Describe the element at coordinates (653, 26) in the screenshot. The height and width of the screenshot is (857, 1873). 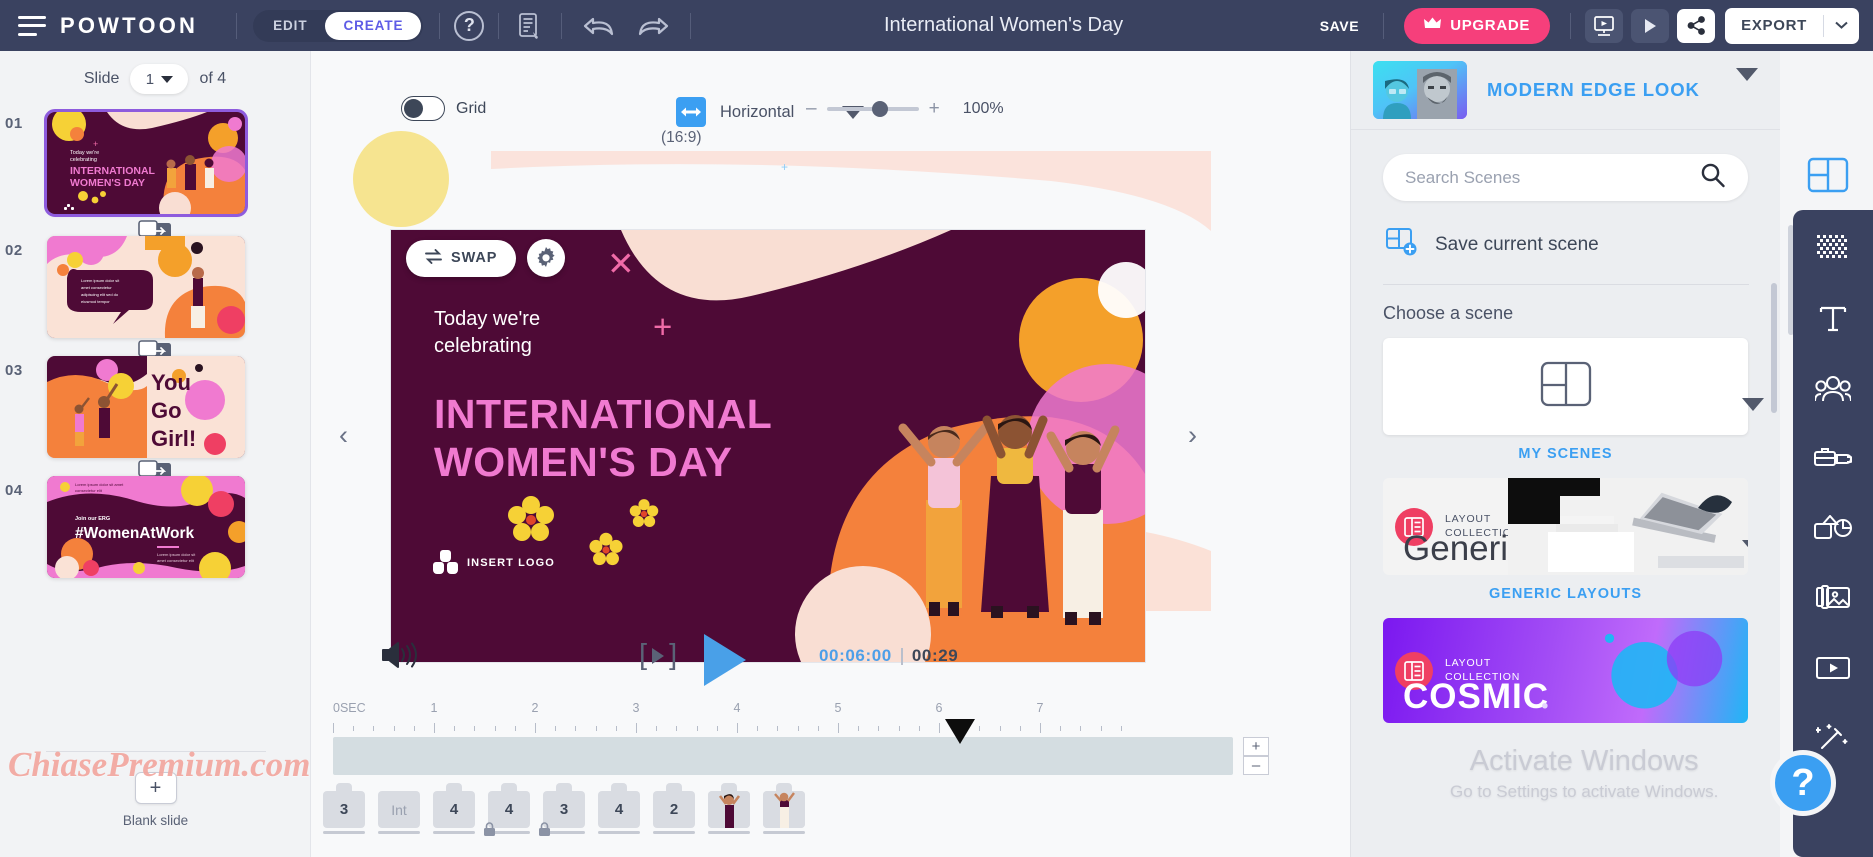
I see `redo-arrow-icon` at that location.